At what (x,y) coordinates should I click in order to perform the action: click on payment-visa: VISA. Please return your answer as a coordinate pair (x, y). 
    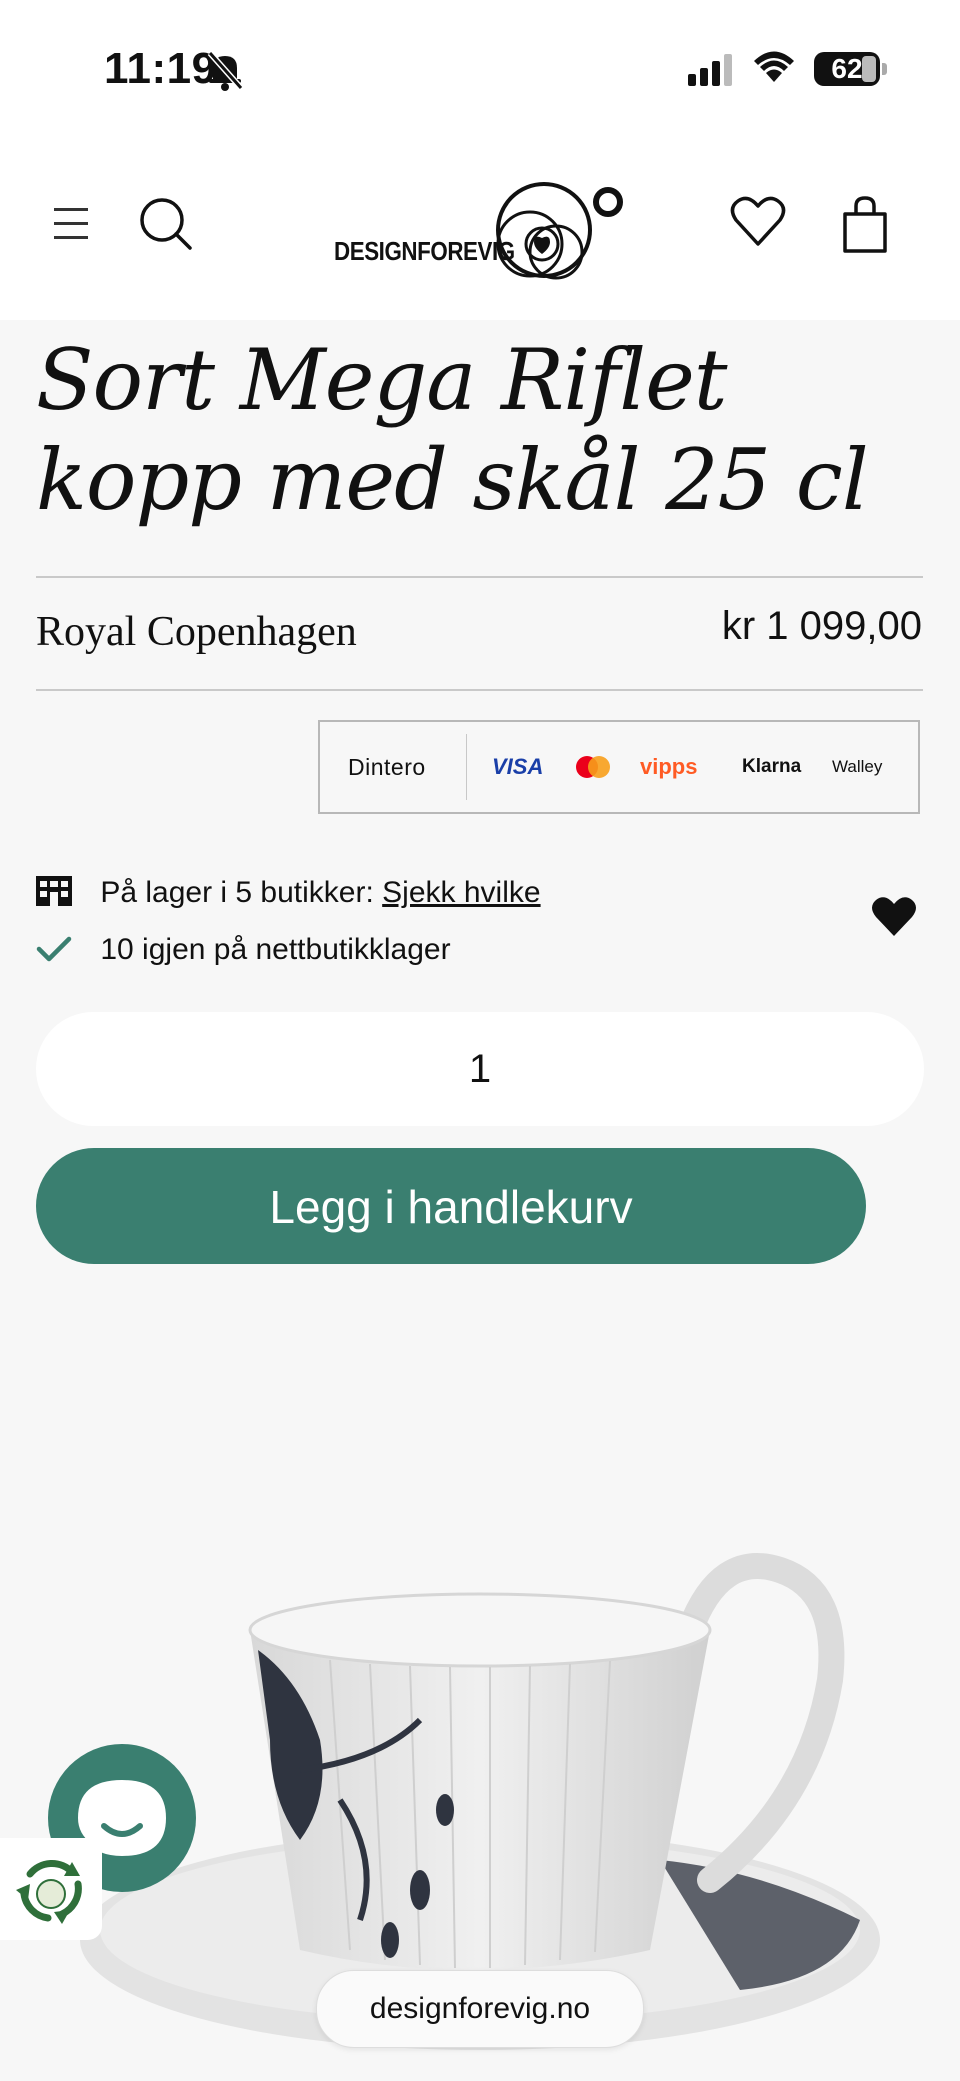
    Looking at the image, I should click on (518, 766).